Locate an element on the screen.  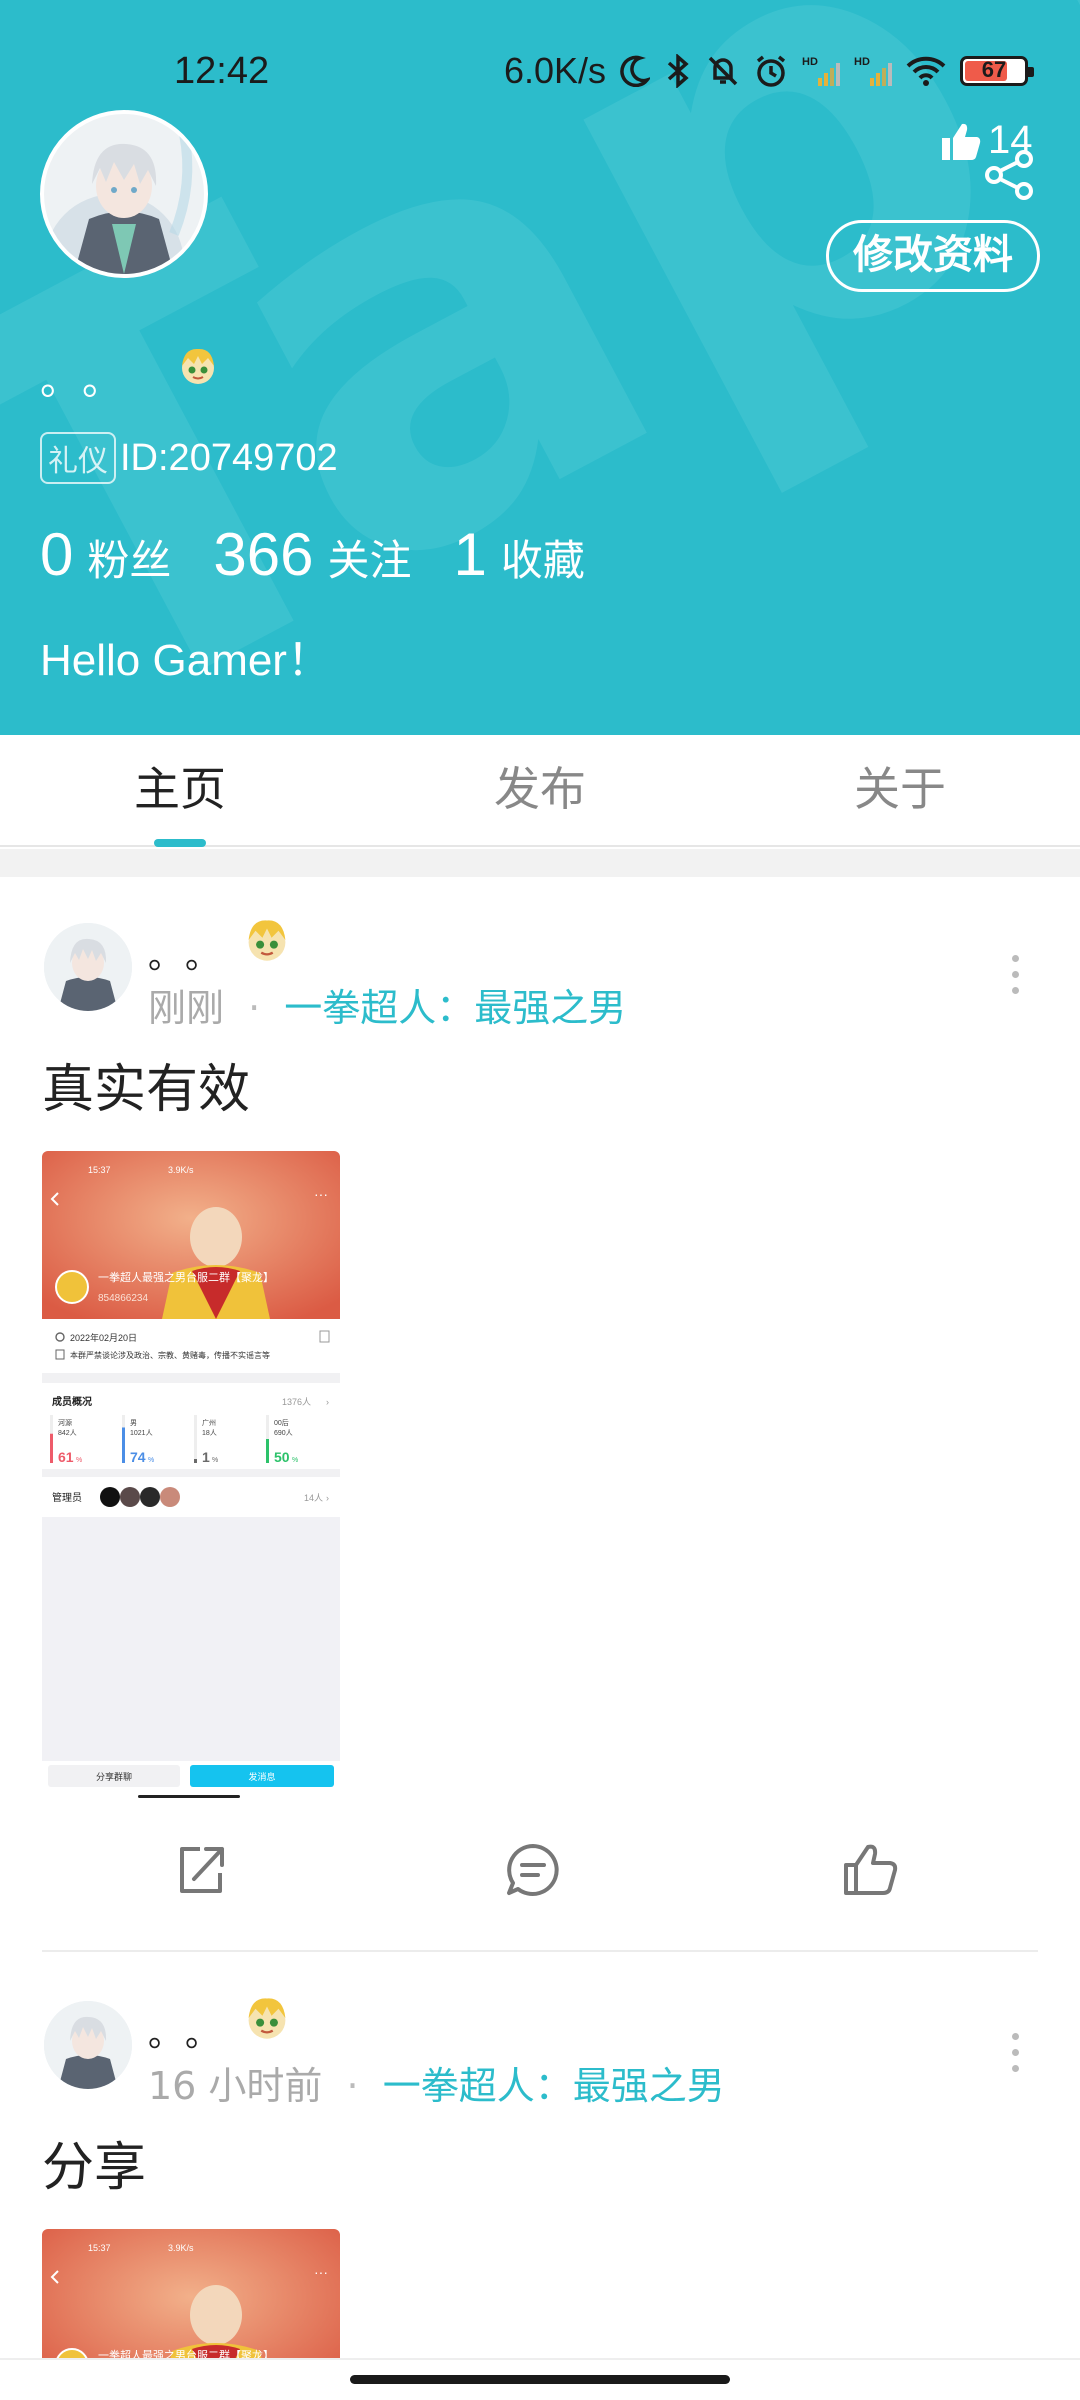
signal-hd-icon-2: HD is located at coordinates (873, 71).